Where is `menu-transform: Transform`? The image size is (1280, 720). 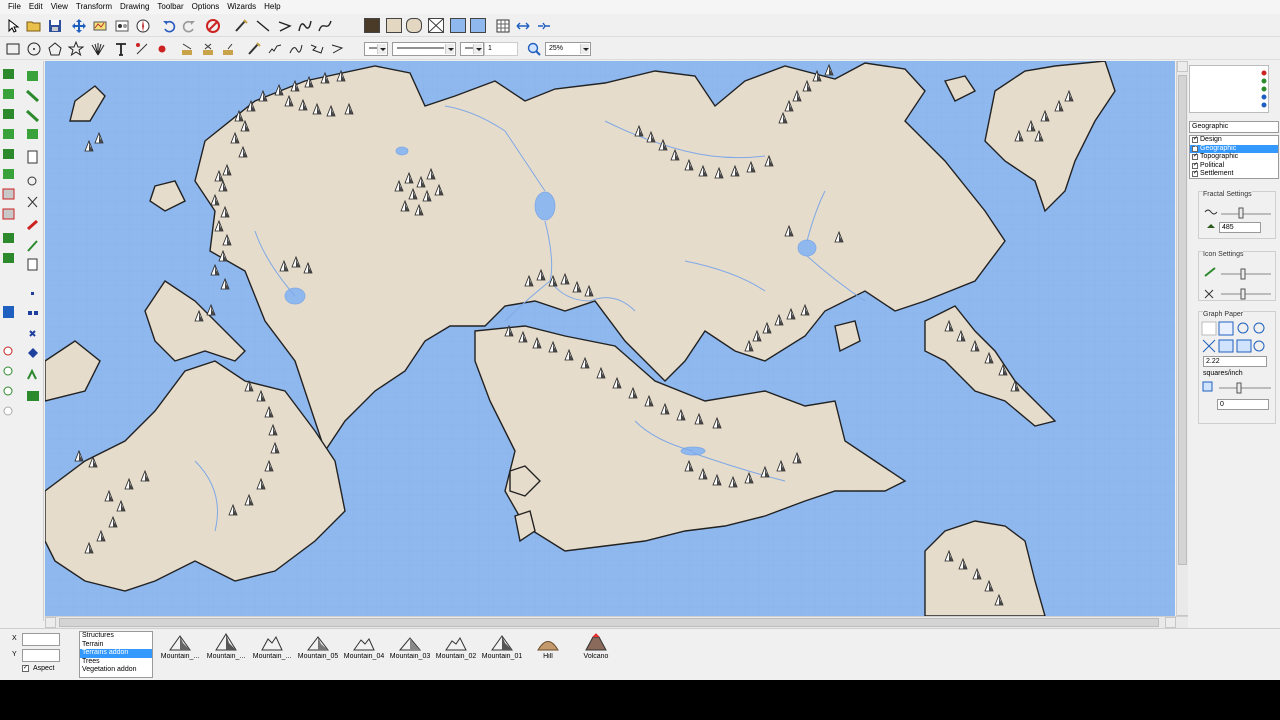
menu-transform: Transform is located at coordinates (94, 7).